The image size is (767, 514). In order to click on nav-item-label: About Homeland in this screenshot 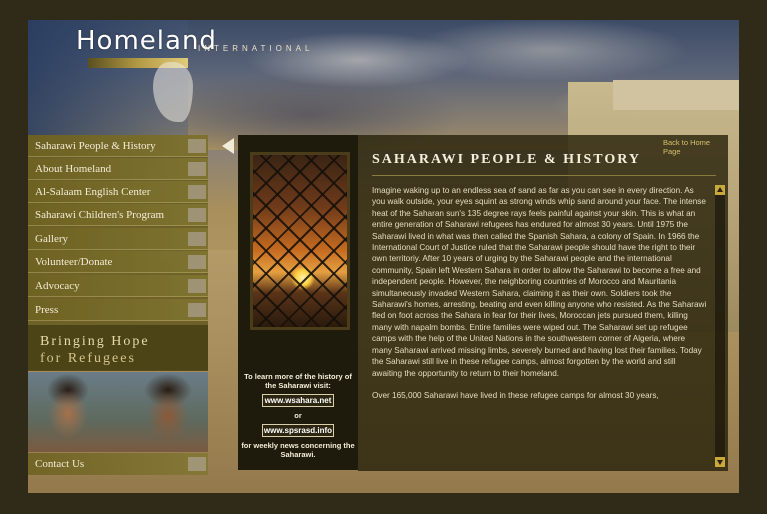, I will do `click(73, 169)`.